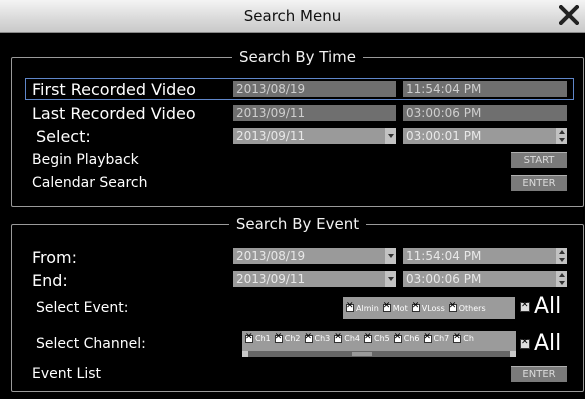 Image resolution: width=585 pixels, height=399 pixels. What do you see at coordinates (85, 160) in the screenshot?
I see `begin-playback-label: Begin Playback` at bounding box center [85, 160].